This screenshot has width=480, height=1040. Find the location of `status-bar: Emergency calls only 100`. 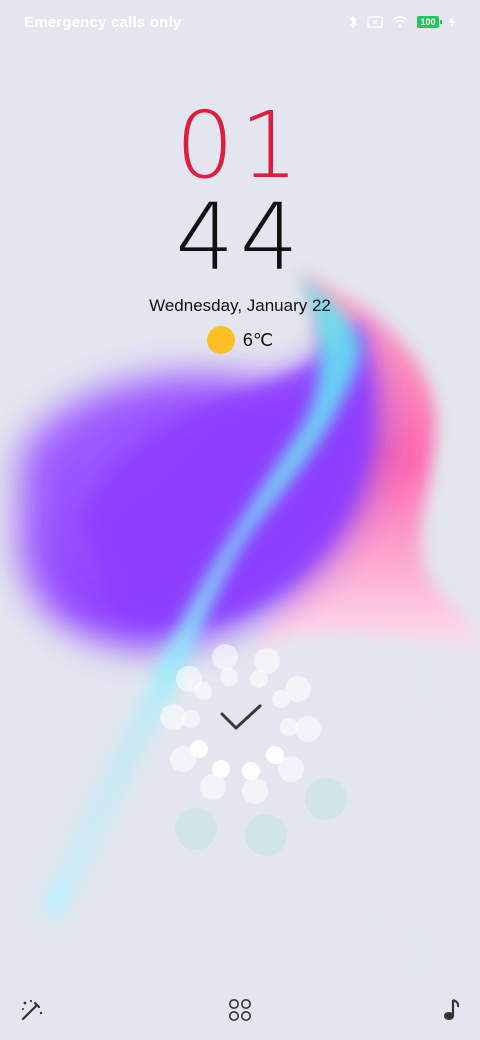

status-bar: Emergency calls only 100 is located at coordinates (240, 22).